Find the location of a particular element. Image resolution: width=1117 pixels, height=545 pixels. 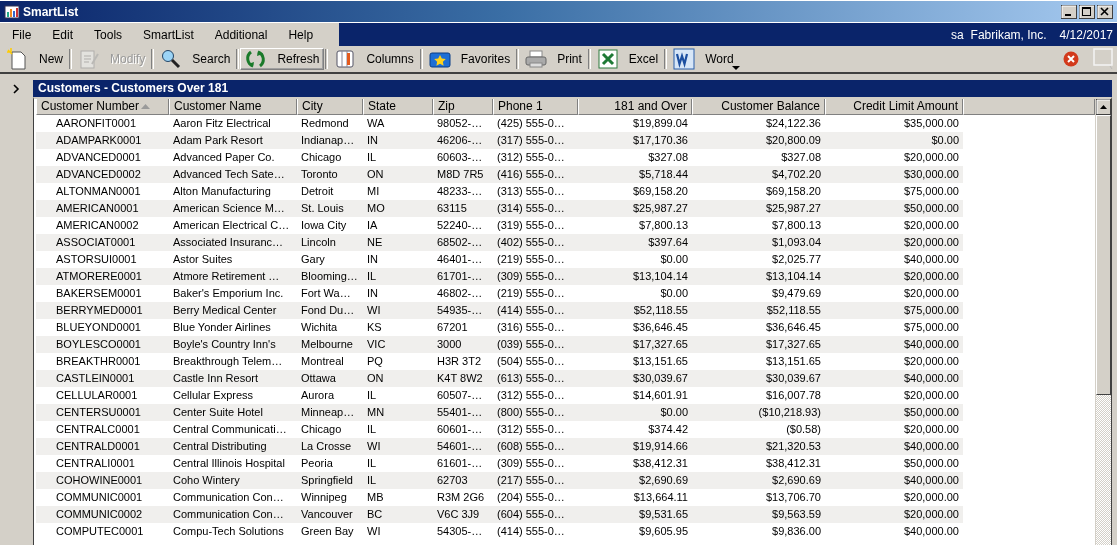

table-cell-text: WI is located at coordinates (374, 531).